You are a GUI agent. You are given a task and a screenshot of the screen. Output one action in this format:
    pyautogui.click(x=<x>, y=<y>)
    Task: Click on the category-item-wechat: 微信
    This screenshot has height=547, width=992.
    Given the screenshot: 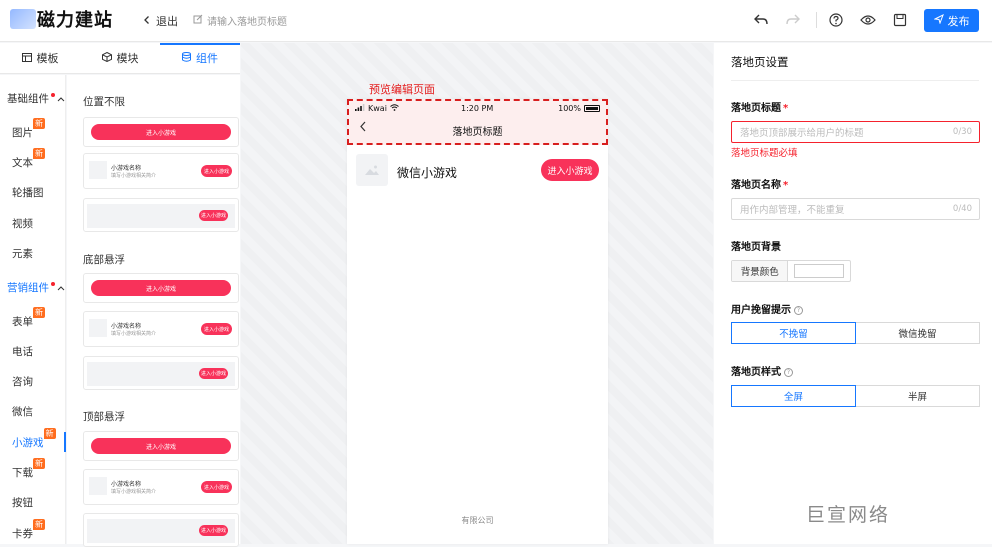 What is the action you would take?
    pyautogui.click(x=22, y=411)
    